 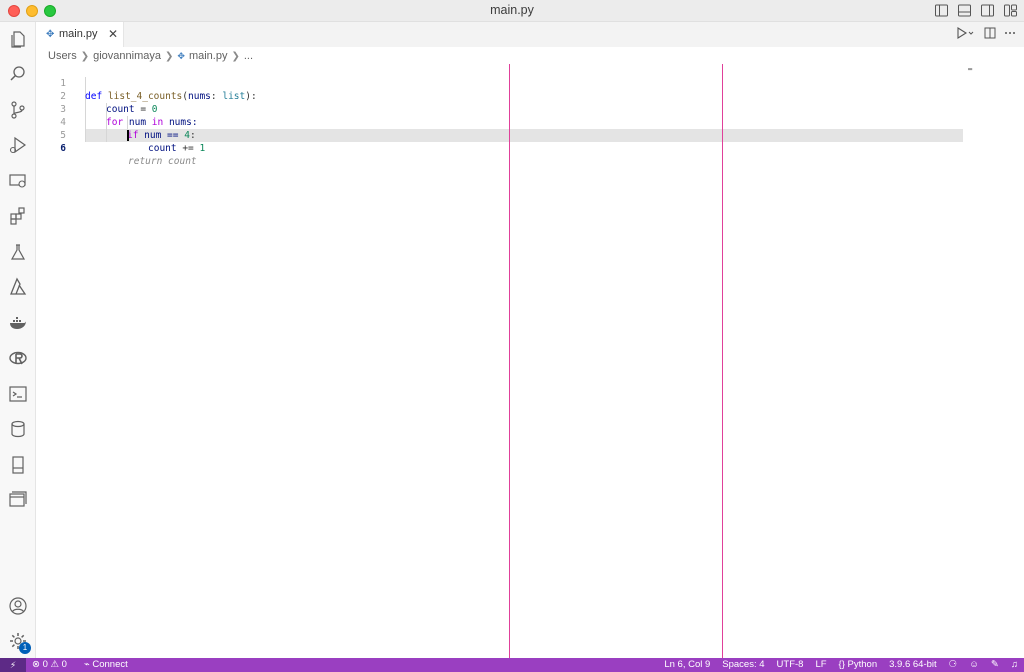 What do you see at coordinates (687, 664) in the screenshot?
I see `cursor-position: Ln 6, Col 9` at bounding box center [687, 664].